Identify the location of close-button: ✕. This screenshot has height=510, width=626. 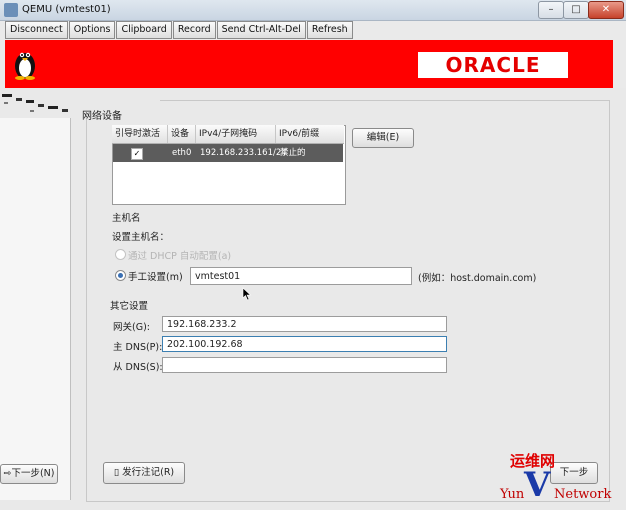
(606, 10).